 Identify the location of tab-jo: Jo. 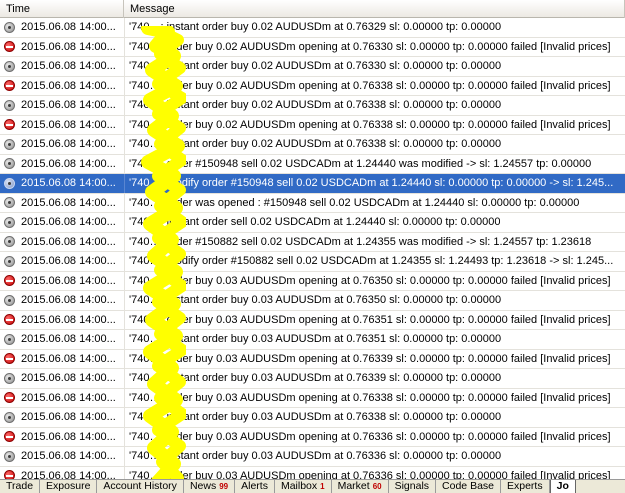
(562, 486).